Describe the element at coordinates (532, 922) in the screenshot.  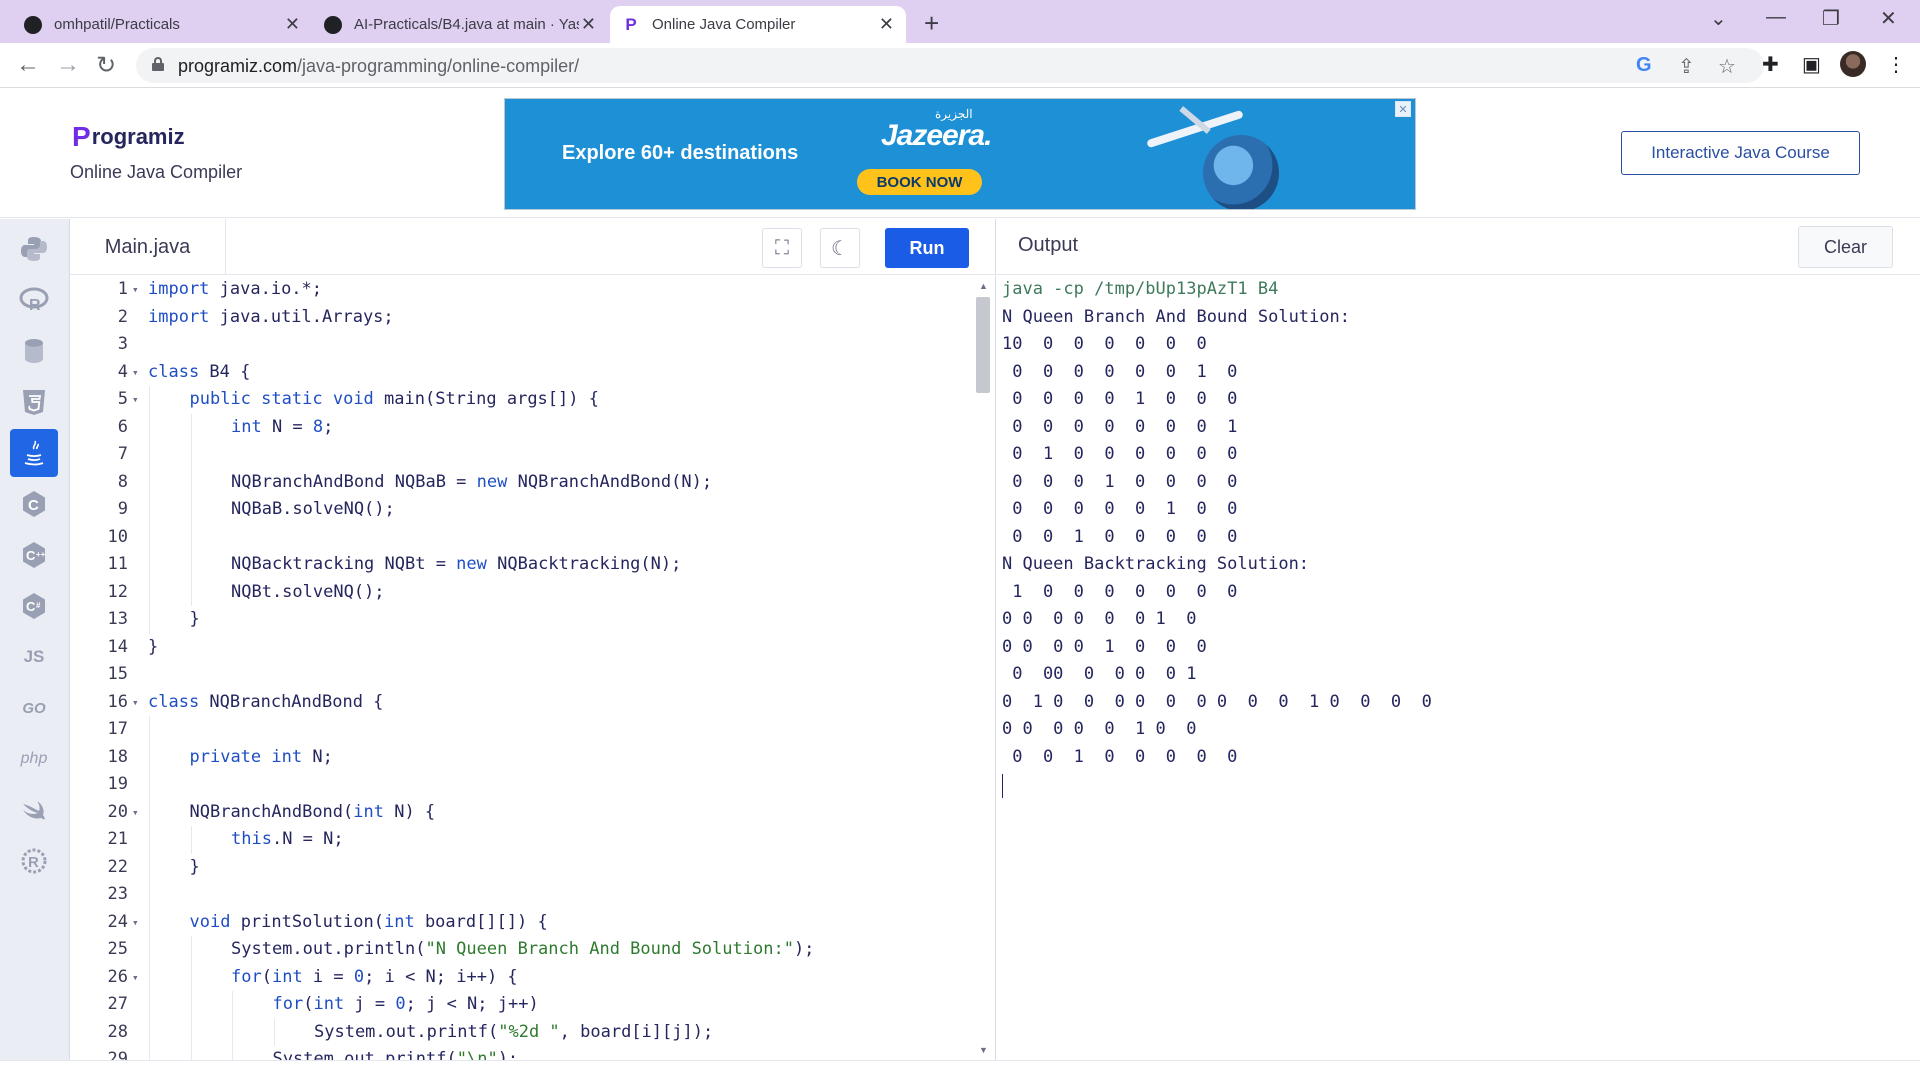
I see `code-line: 24 ▾ void printSolution(int board[][]) {` at that location.